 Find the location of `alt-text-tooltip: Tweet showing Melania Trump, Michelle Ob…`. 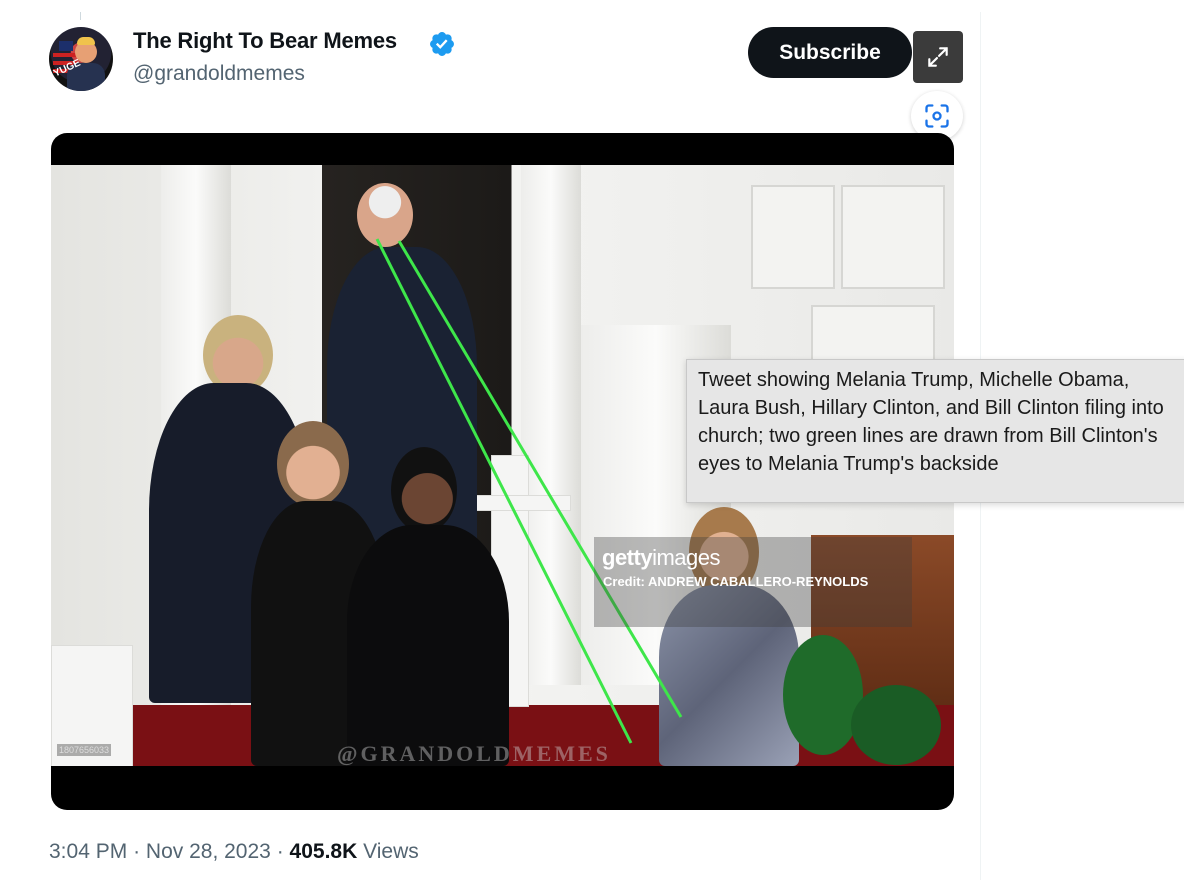

alt-text-tooltip: Tweet showing Melania Trump, Michelle Ob… is located at coordinates (935, 431).